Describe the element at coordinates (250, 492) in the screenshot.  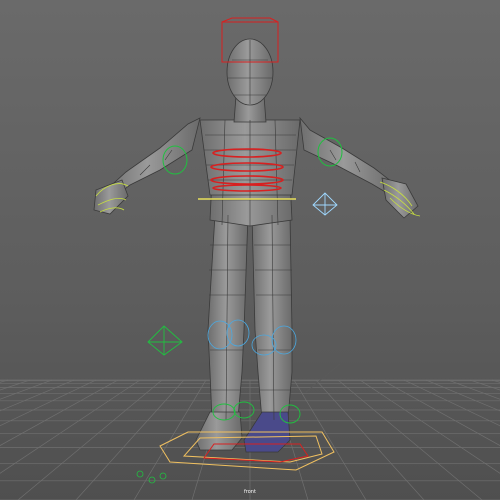
I see `camera-label: front` at that location.